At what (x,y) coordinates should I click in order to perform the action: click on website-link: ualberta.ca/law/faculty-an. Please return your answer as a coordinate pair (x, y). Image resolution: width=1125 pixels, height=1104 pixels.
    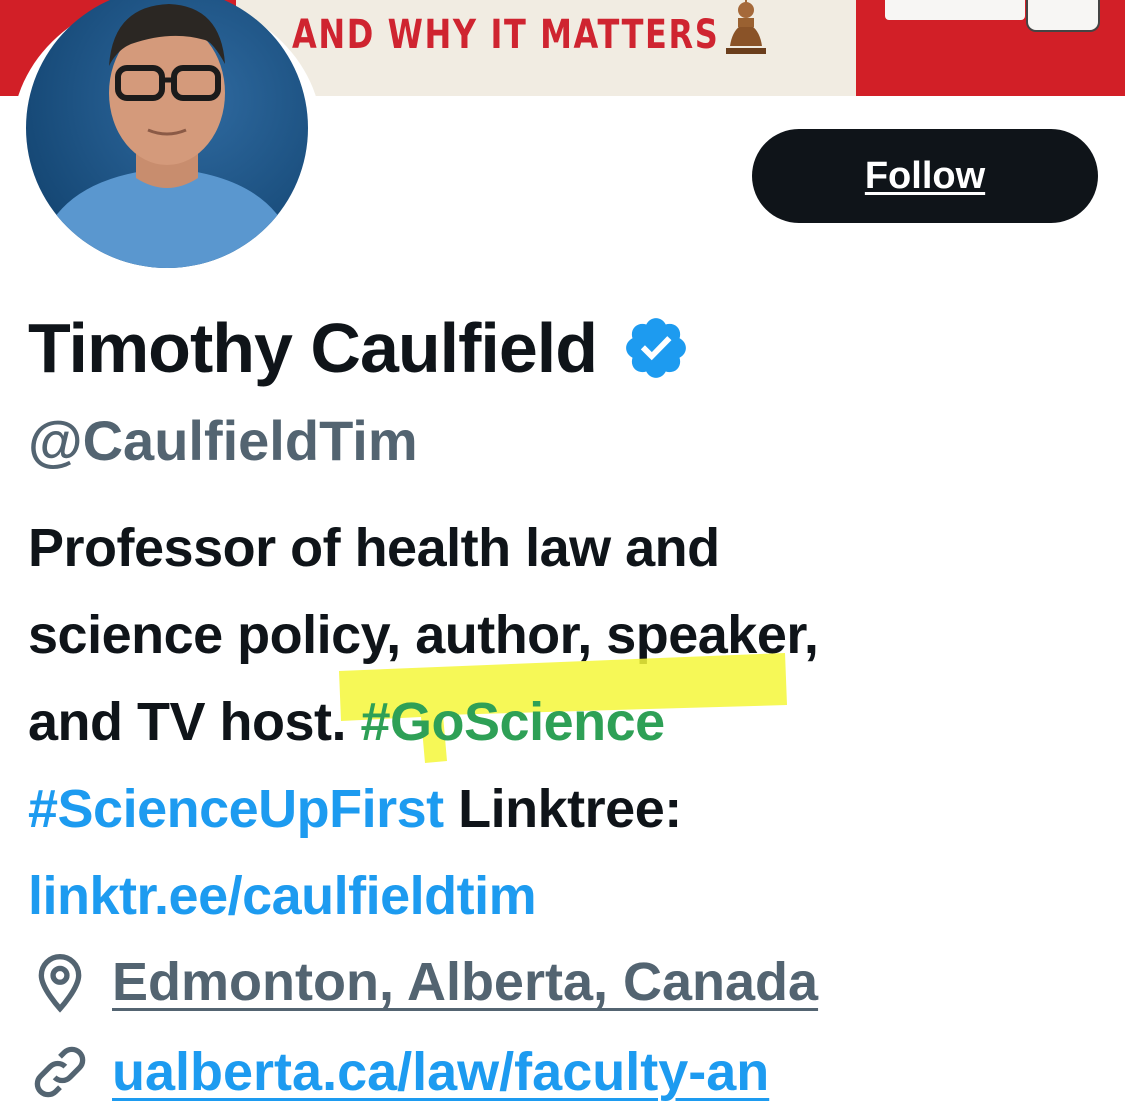
    Looking at the image, I should click on (440, 1072).